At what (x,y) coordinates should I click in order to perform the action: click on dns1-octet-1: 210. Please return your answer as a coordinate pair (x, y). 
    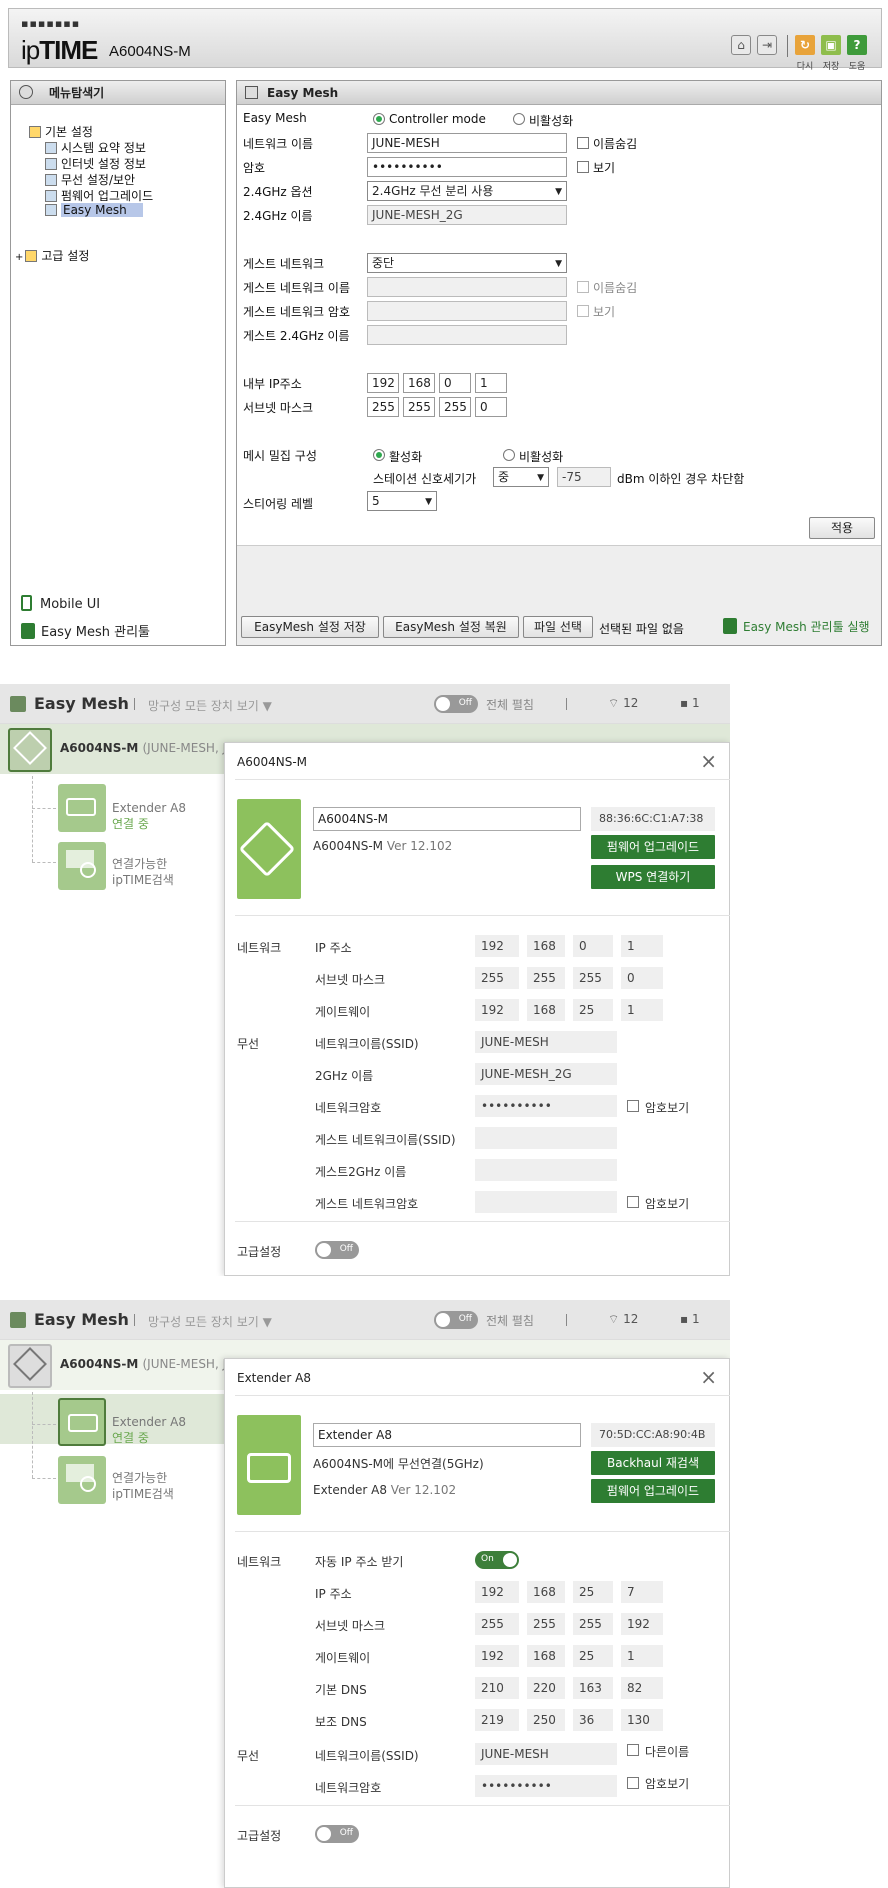
    Looking at the image, I should click on (497, 1688).